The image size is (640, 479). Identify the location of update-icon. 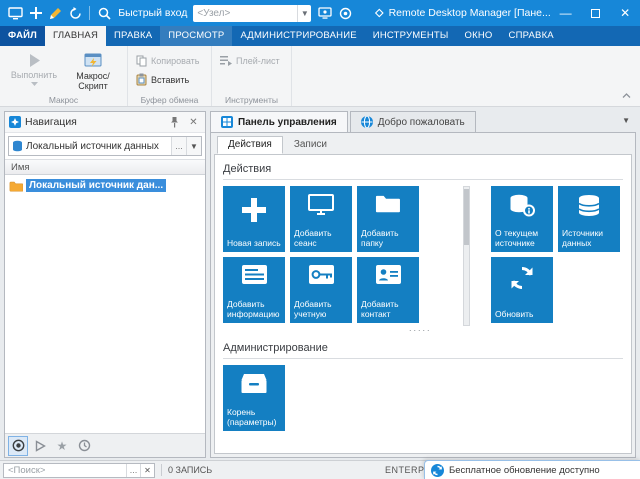
(437, 470).